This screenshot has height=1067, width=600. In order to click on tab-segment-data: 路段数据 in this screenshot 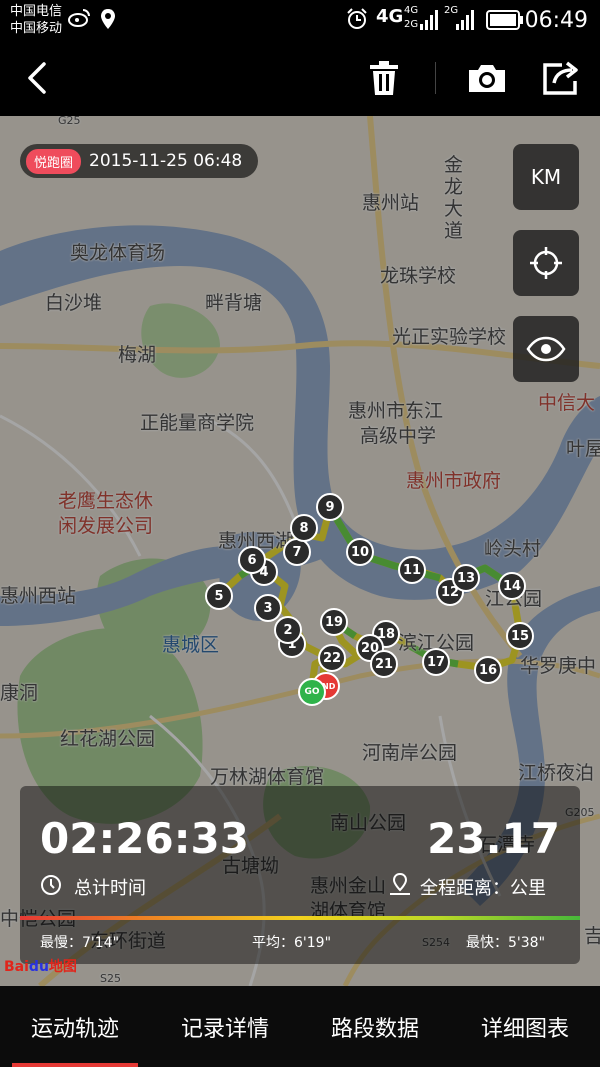, I will do `click(375, 1026)`.